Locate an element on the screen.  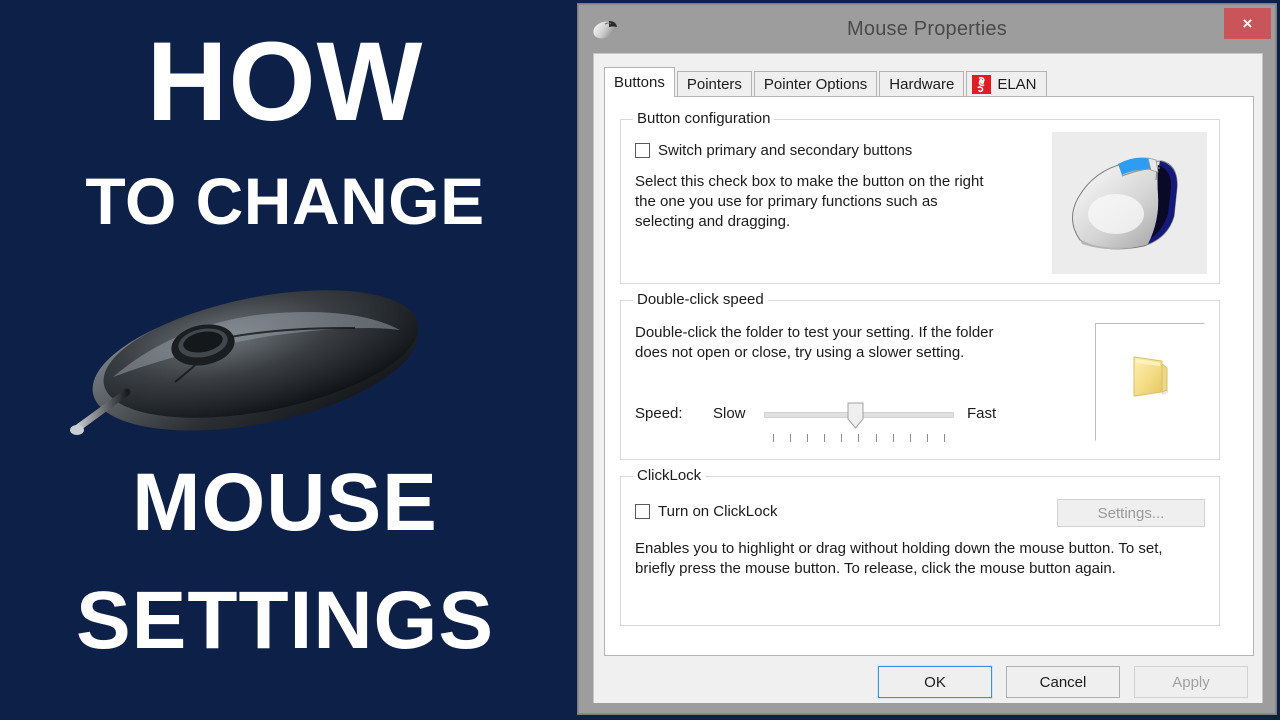
promo-headline-to-change: TO CHANGE is located at coordinates (285, 201).